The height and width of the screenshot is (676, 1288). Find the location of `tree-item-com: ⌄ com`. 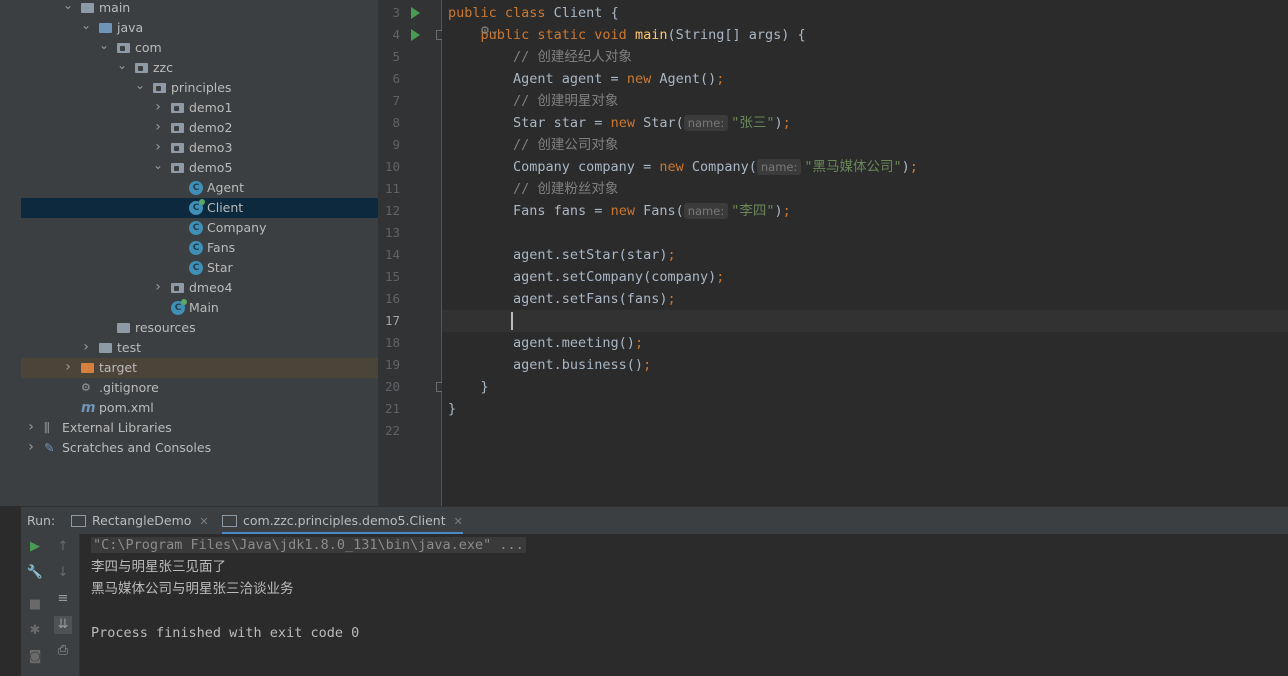

tree-item-com: ⌄ com is located at coordinates (199, 48).